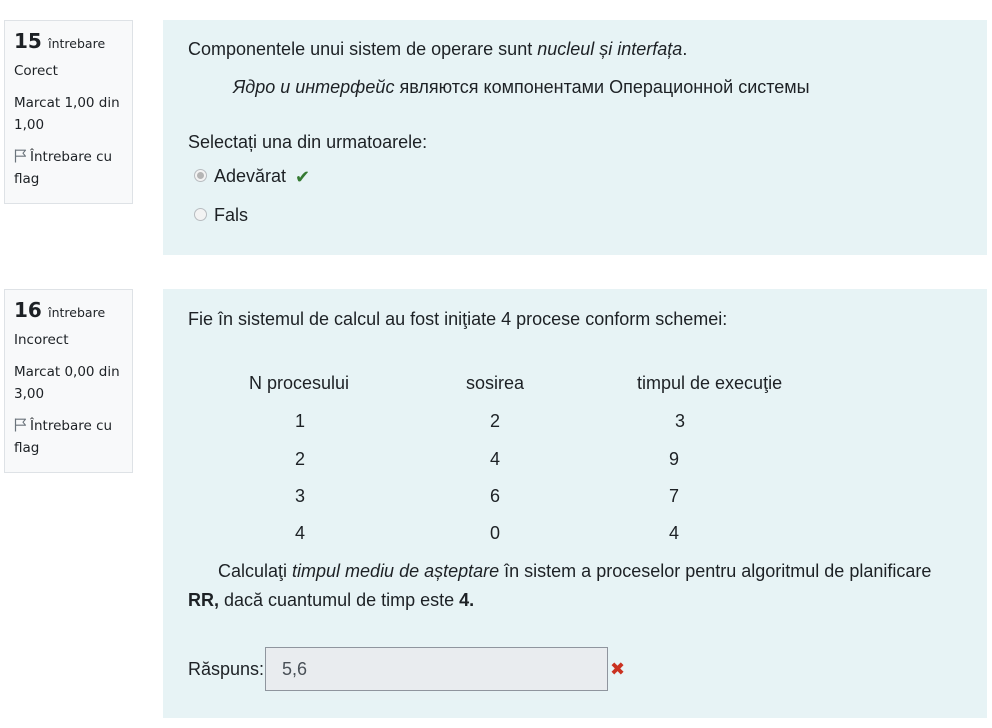 This screenshot has width=992, height=728. Describe the element at coordinates (331, 600) in the screenshot. I see `task-text-line-2: RR, dacă cuantumul de timp este 4.` at that location.